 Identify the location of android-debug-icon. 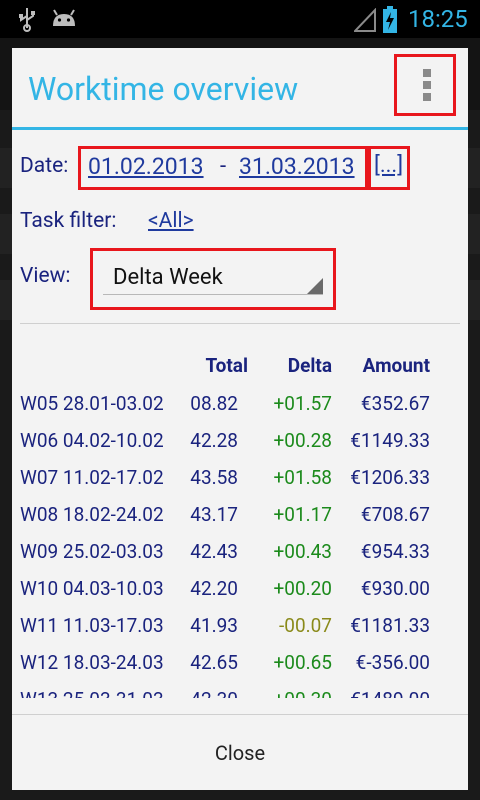
(64, 17).